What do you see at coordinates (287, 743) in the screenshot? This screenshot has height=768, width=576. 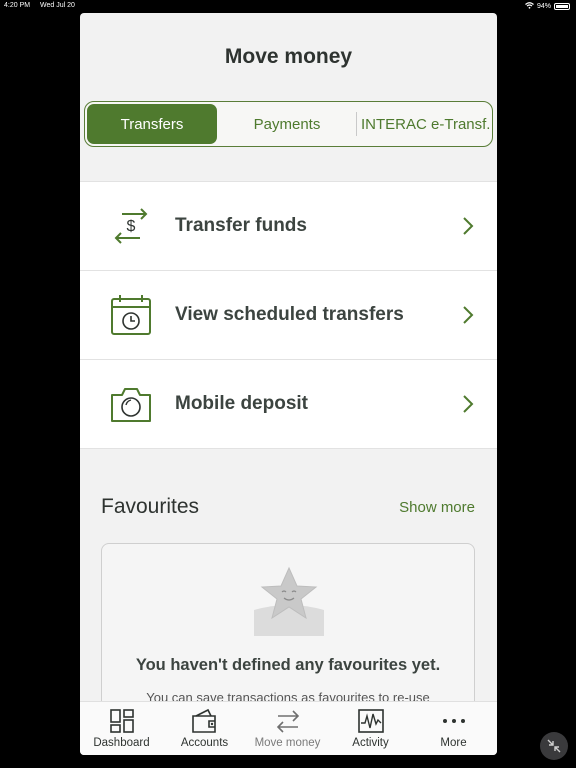 I see `nav-move-money-label: Move money` at bounding box center [287, 743].